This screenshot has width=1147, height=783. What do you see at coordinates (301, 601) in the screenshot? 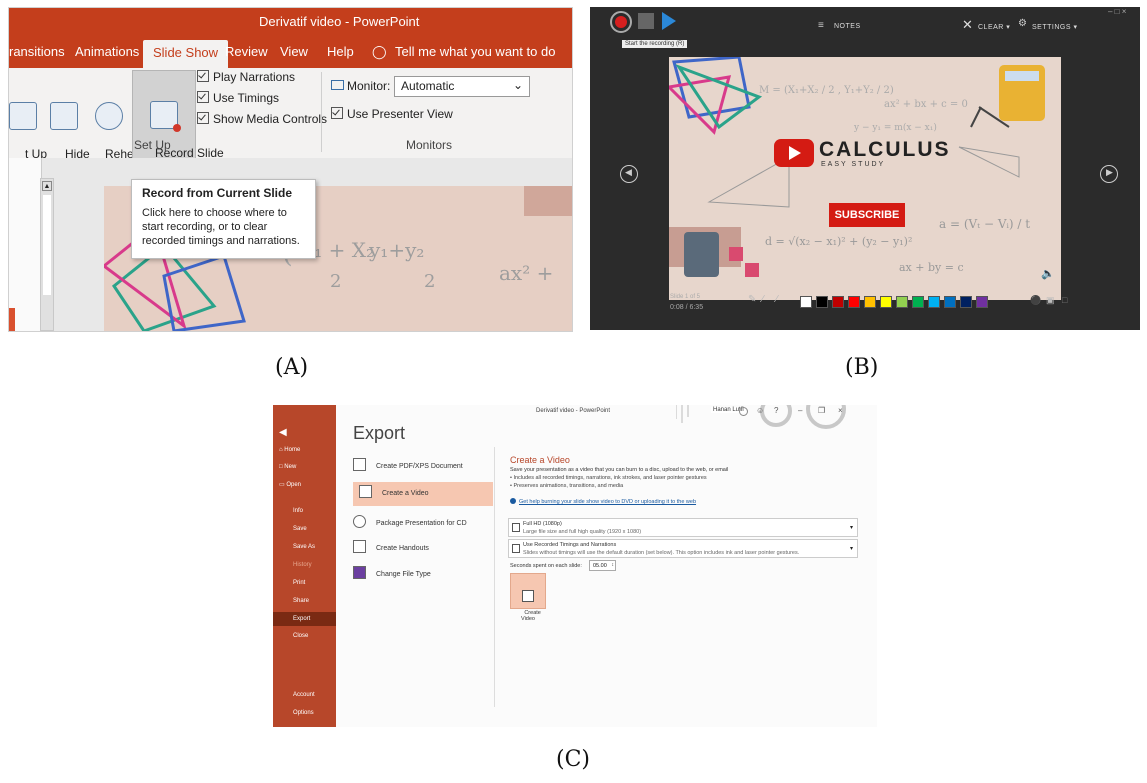
I see `nav-share: Share` at bounding box center [301, 601].